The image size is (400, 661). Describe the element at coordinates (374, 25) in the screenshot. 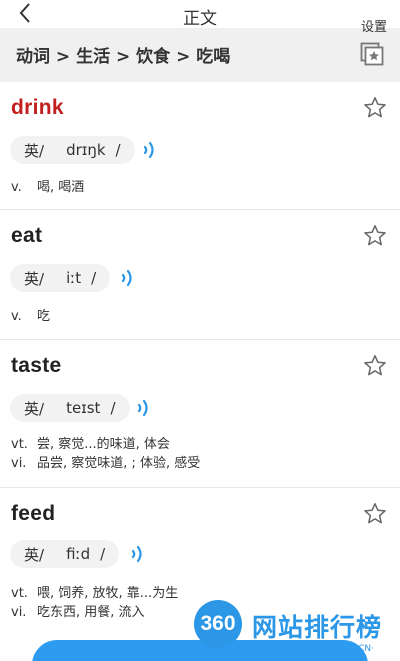

I see `settings-label: 设置` at that location.